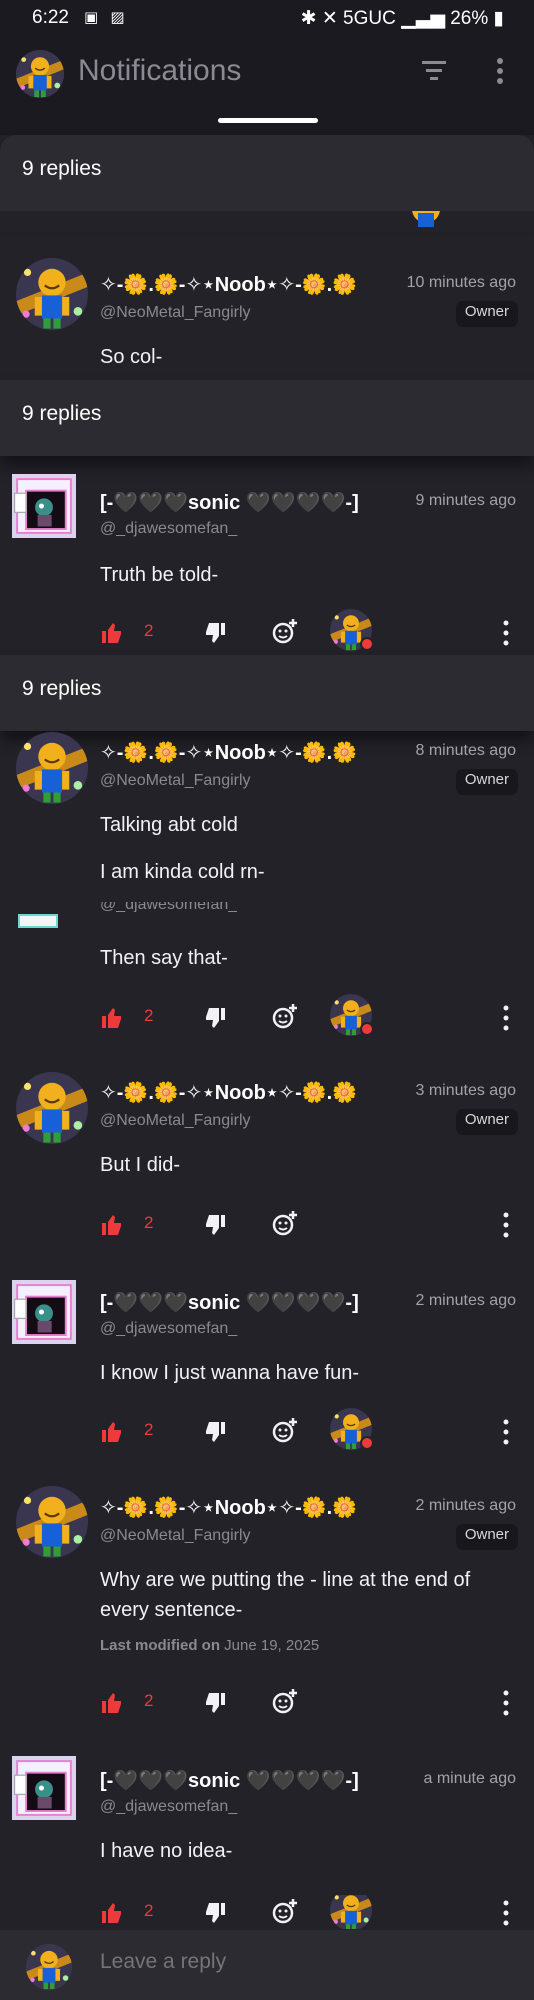  What do you see at coordinates (351, 1912) in the screenshot?
I see `reactor-avatar` at bounding box center [351, 1912].